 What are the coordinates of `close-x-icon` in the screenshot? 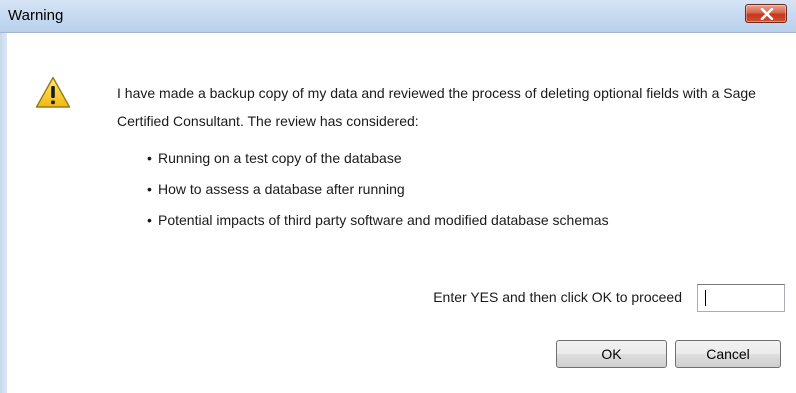 It's located at (767, 14).